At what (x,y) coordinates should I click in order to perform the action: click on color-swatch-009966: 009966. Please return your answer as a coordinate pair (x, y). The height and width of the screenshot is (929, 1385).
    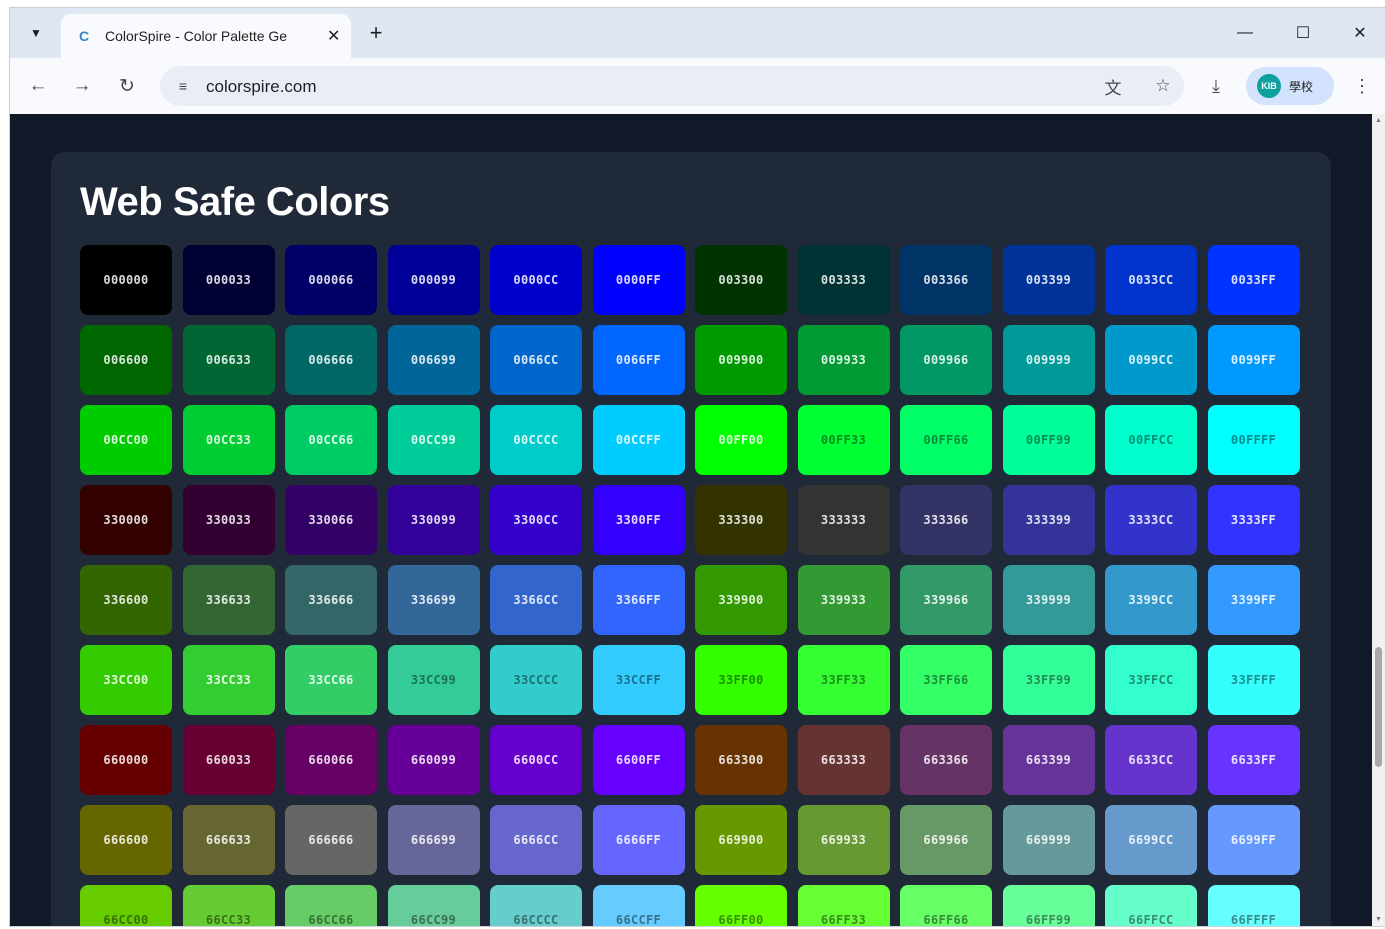
    Looking at the image, I should click on (946, 360).